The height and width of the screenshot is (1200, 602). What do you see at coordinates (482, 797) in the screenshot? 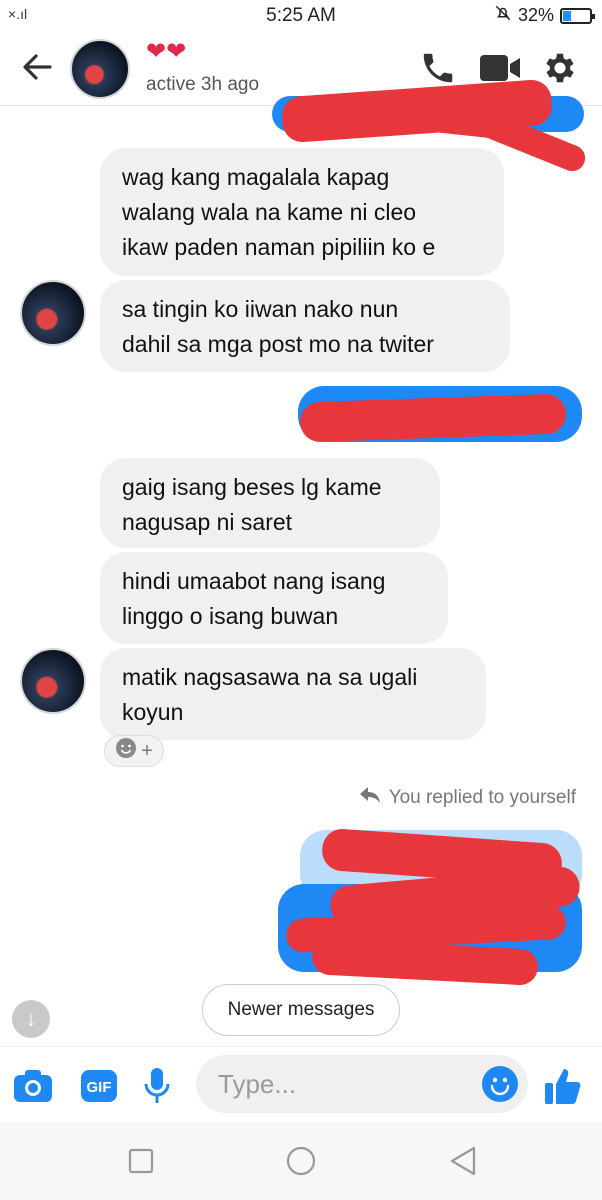
I see `replied-note-text: You replied to yourself` at bounding box center [482, 797].